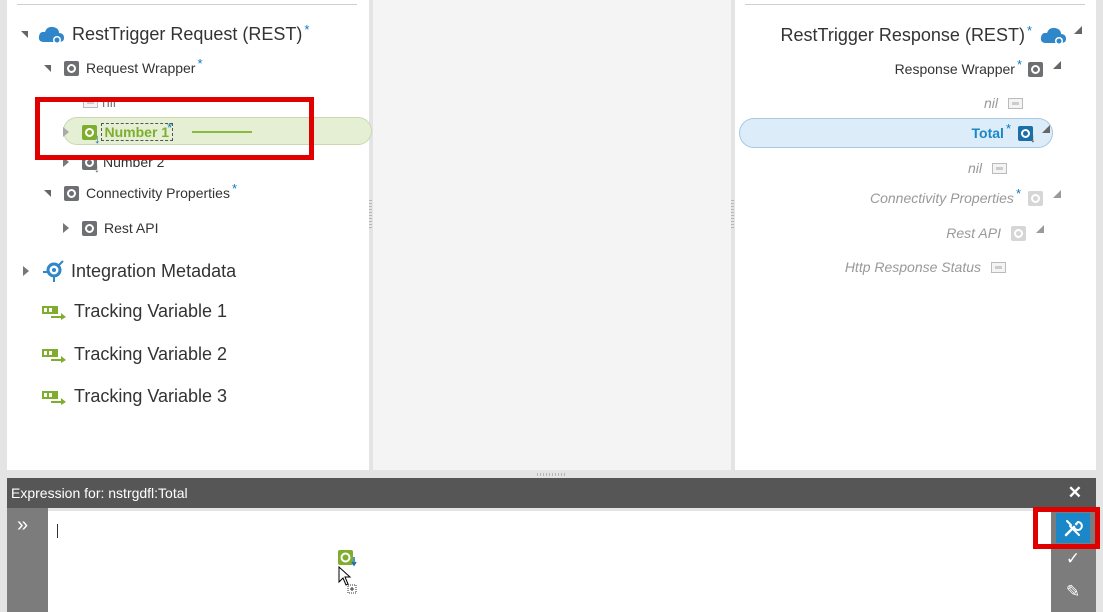  I want to click on tree-node-response-wrapper: Response Wrapper *, so click(977, 67).